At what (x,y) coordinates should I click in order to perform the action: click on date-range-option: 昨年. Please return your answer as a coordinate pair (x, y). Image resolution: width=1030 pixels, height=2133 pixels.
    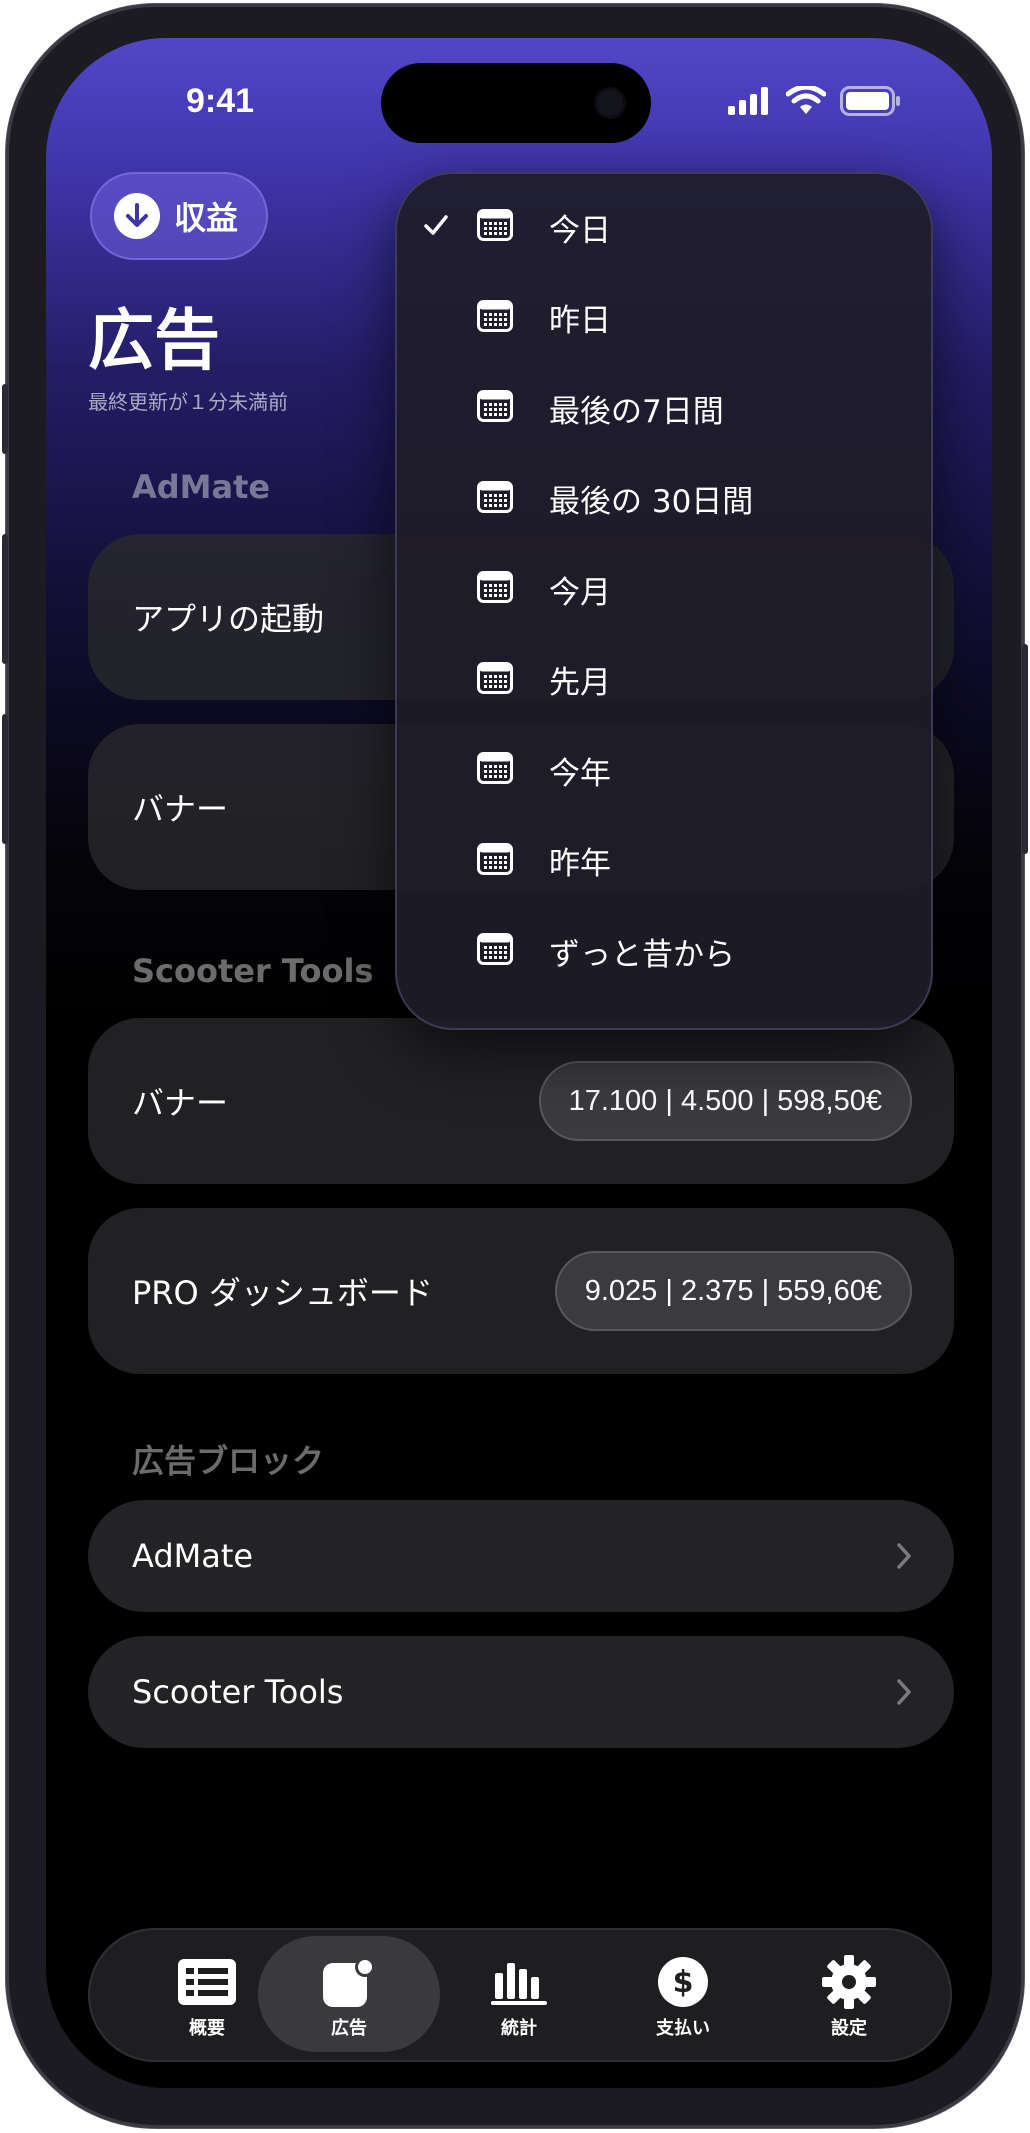
    Looking at the image, I should click on (664, 861).